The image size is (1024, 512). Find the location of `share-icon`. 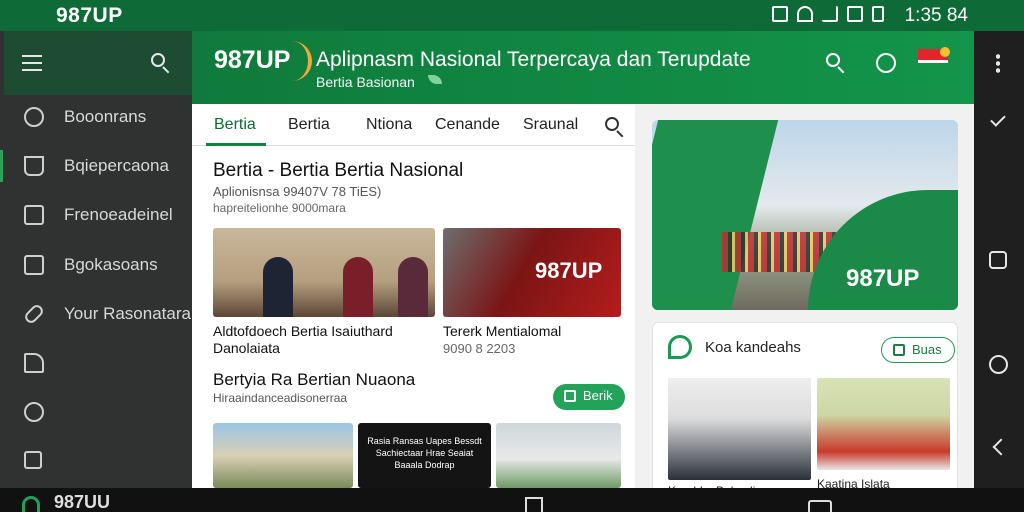

share-icon is located at coordinates (34, 363).